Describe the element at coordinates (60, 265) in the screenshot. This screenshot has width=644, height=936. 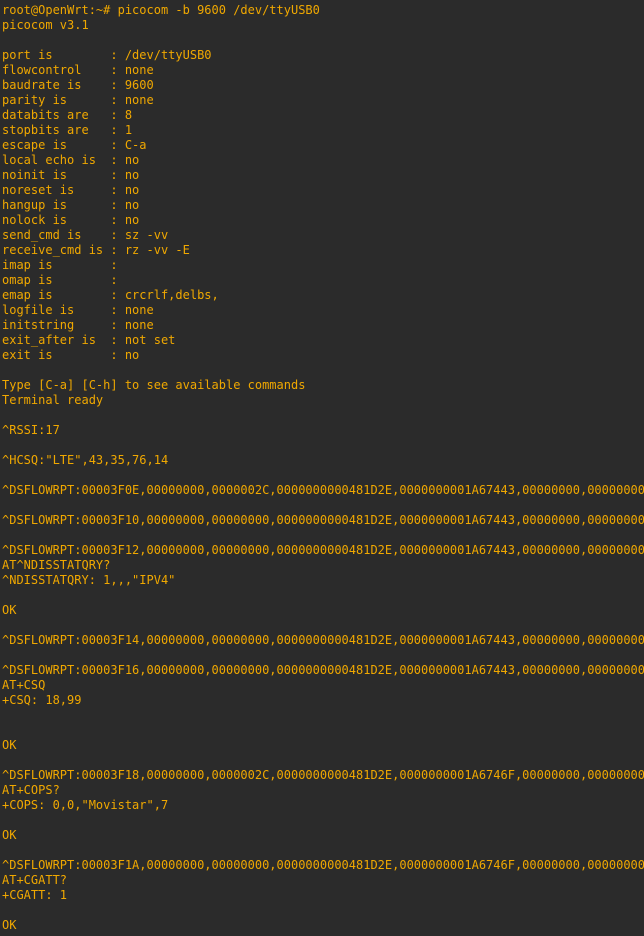
I see `terminal-line: imap is :` at that location.